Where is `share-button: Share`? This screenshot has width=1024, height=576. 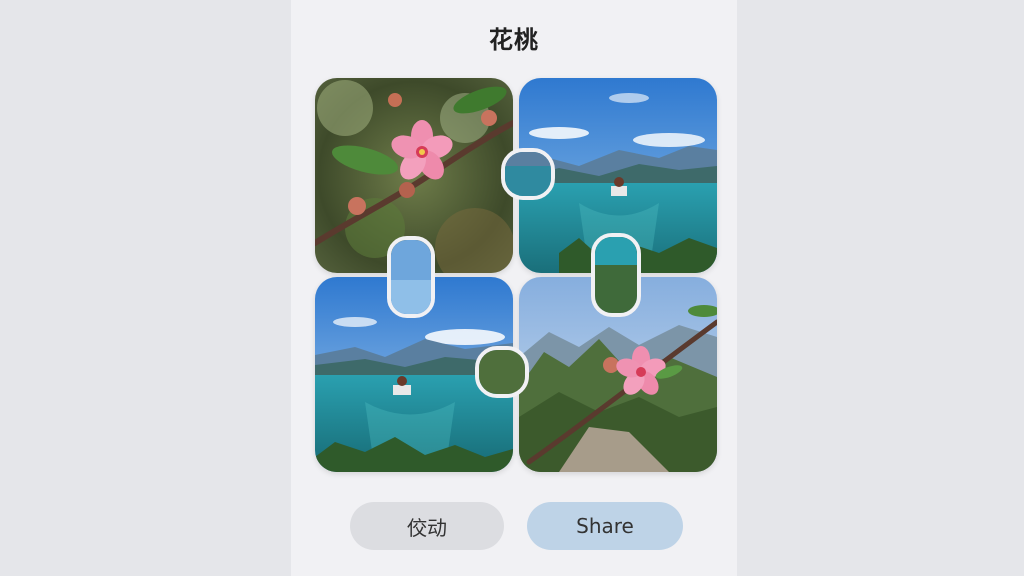
share-button: Share is located at coordinates (605, 526).